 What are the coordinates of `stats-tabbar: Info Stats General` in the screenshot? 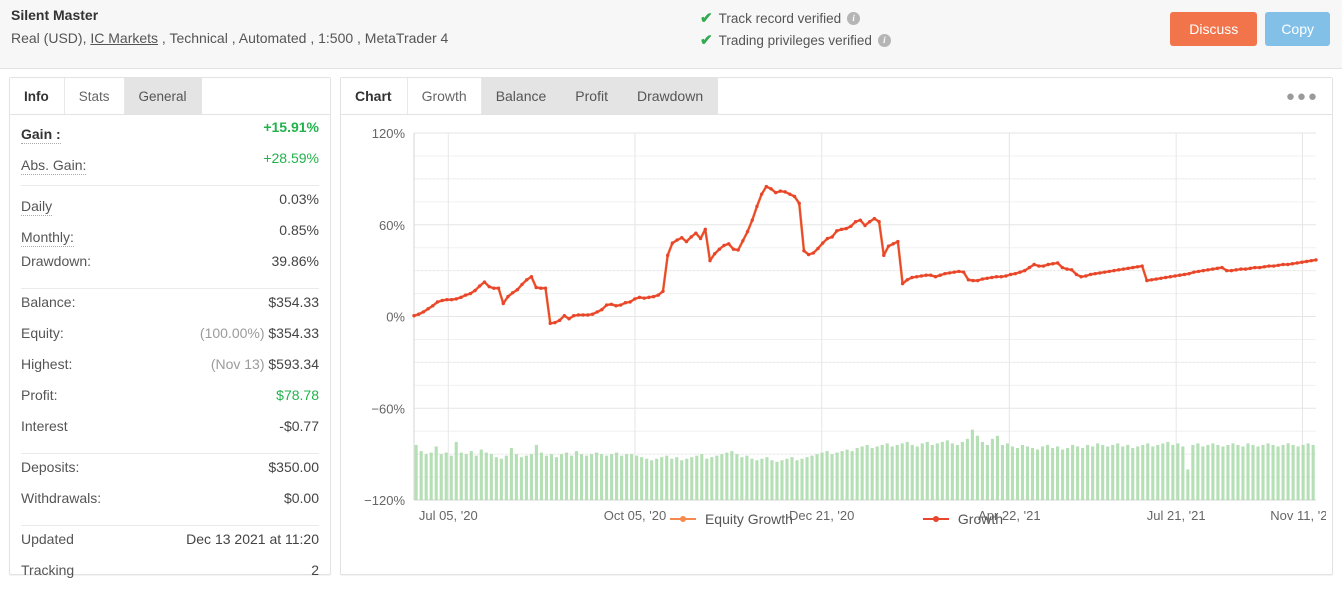 It's located at (170, 96).